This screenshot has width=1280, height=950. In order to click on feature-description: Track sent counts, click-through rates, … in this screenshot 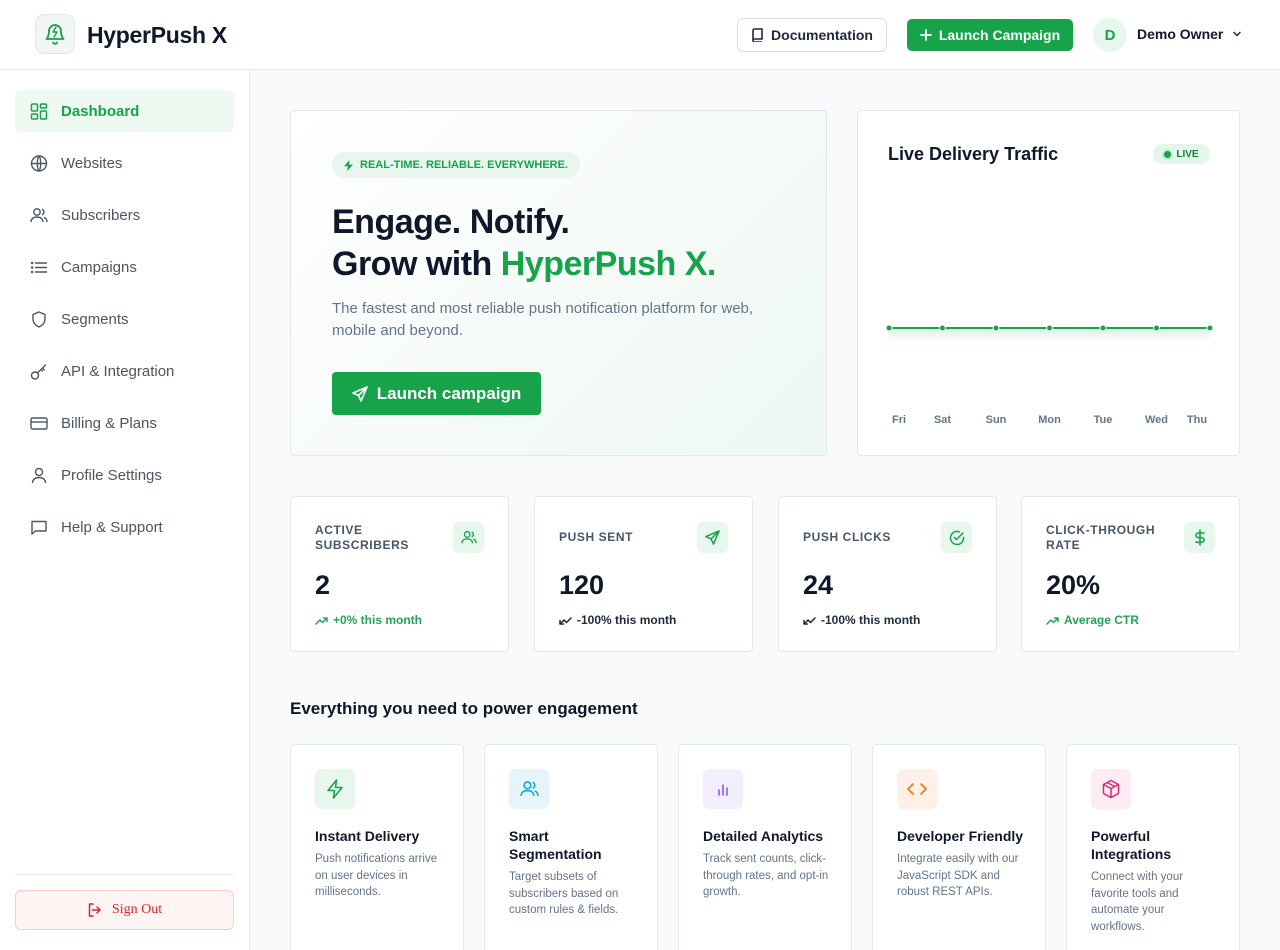, I will do `click(766, 875)`.